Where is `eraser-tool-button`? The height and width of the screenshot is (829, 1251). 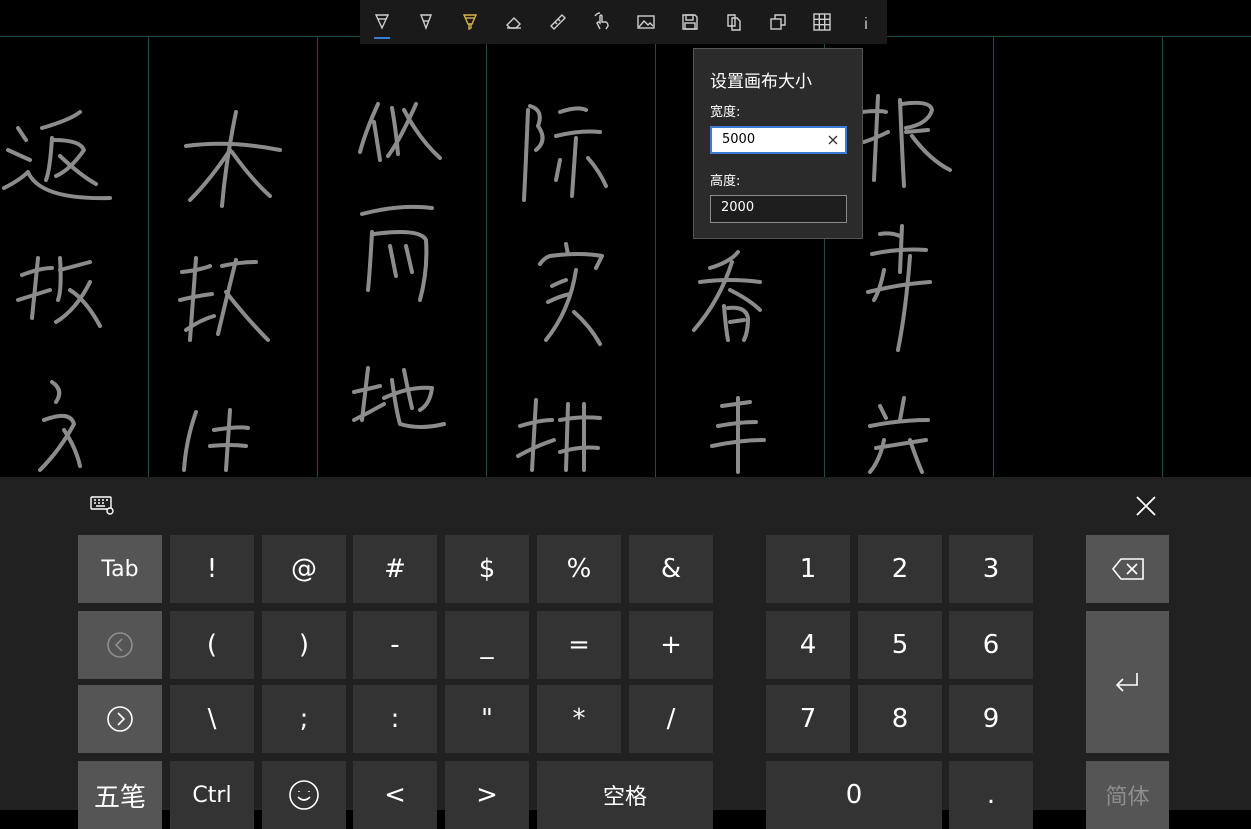 eraser-tool-button is located at coordinates (514, 22).